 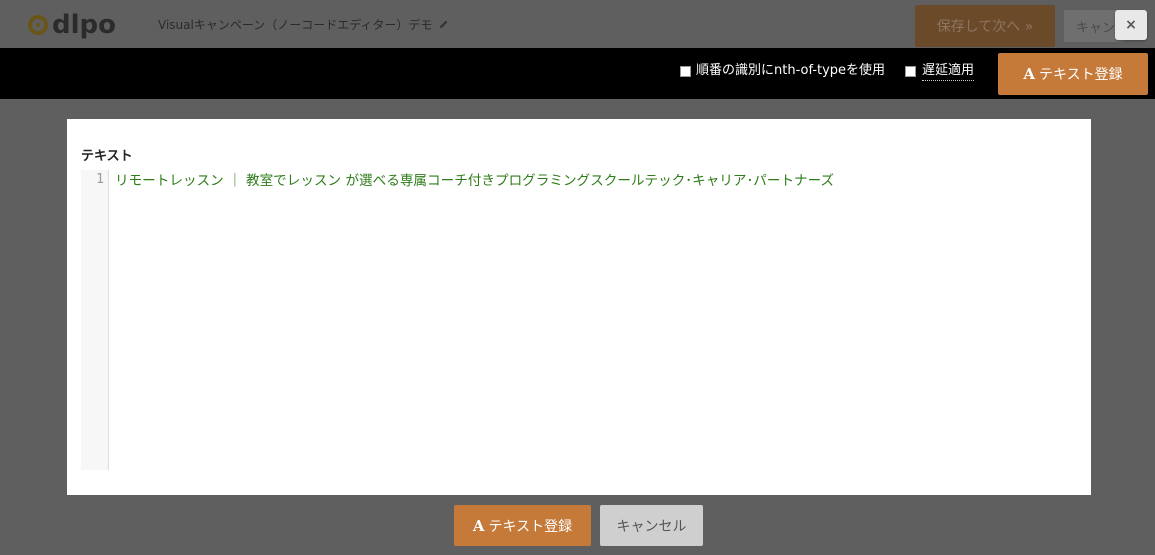 I want to click on footer-text-register-label: テキスト登録, so click(x=530, y=526).